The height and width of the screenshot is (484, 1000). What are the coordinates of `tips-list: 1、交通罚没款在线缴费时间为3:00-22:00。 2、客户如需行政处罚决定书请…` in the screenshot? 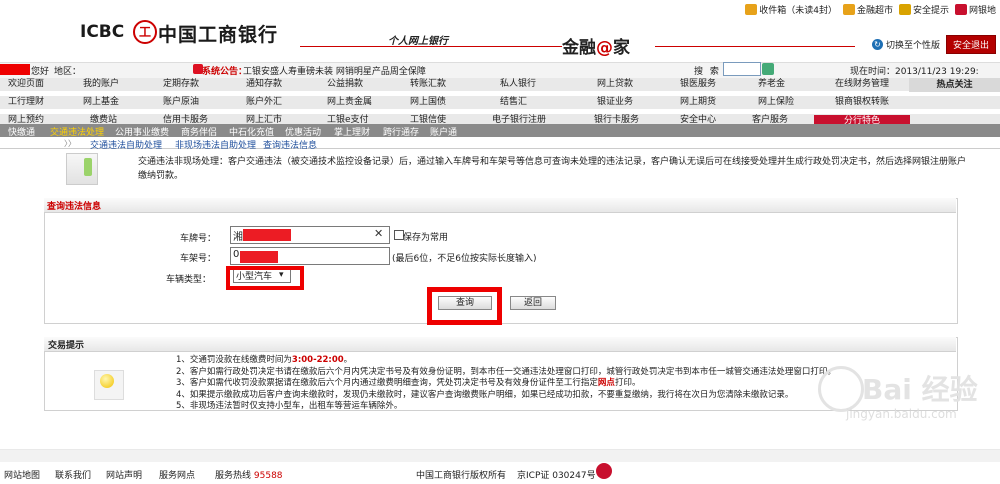 It's located at (536, 384).